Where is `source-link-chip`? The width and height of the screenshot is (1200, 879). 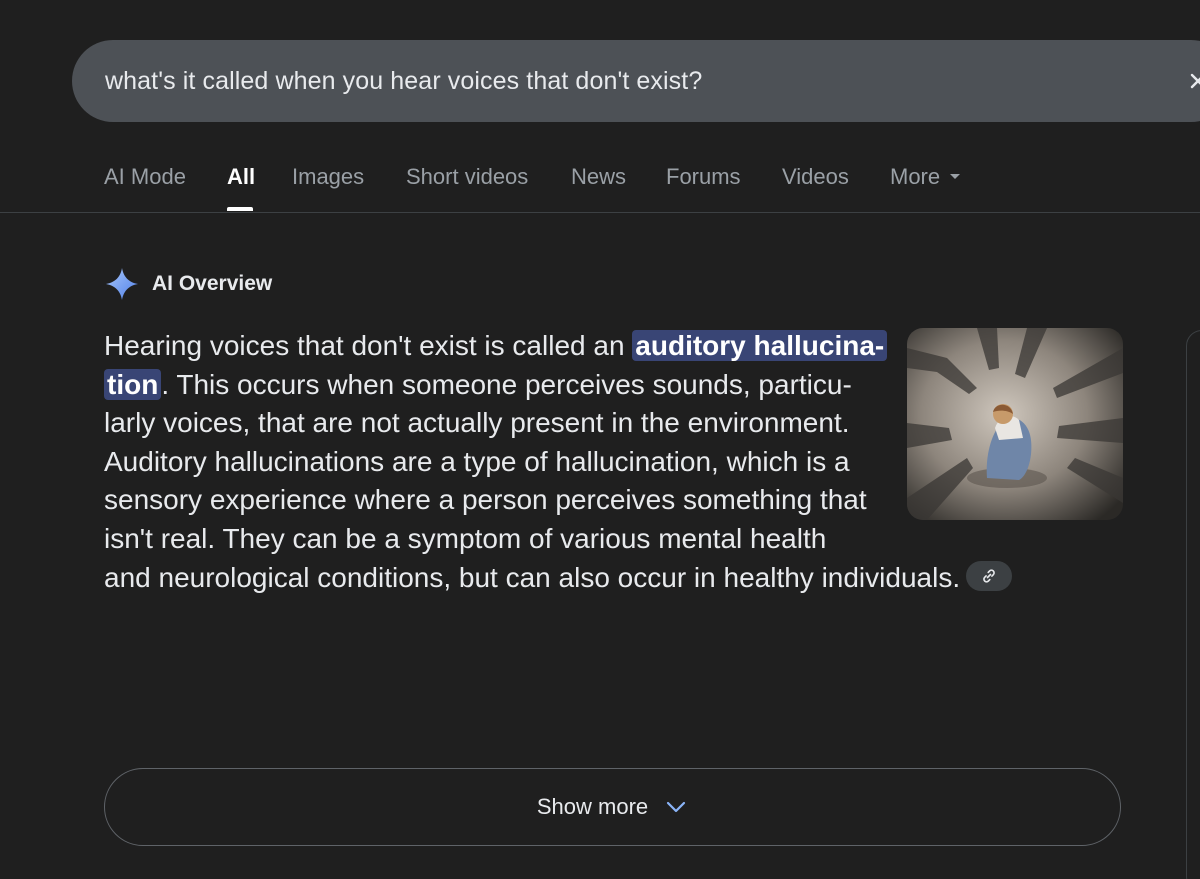
source-link-chip is located at coordinates (989, 576).